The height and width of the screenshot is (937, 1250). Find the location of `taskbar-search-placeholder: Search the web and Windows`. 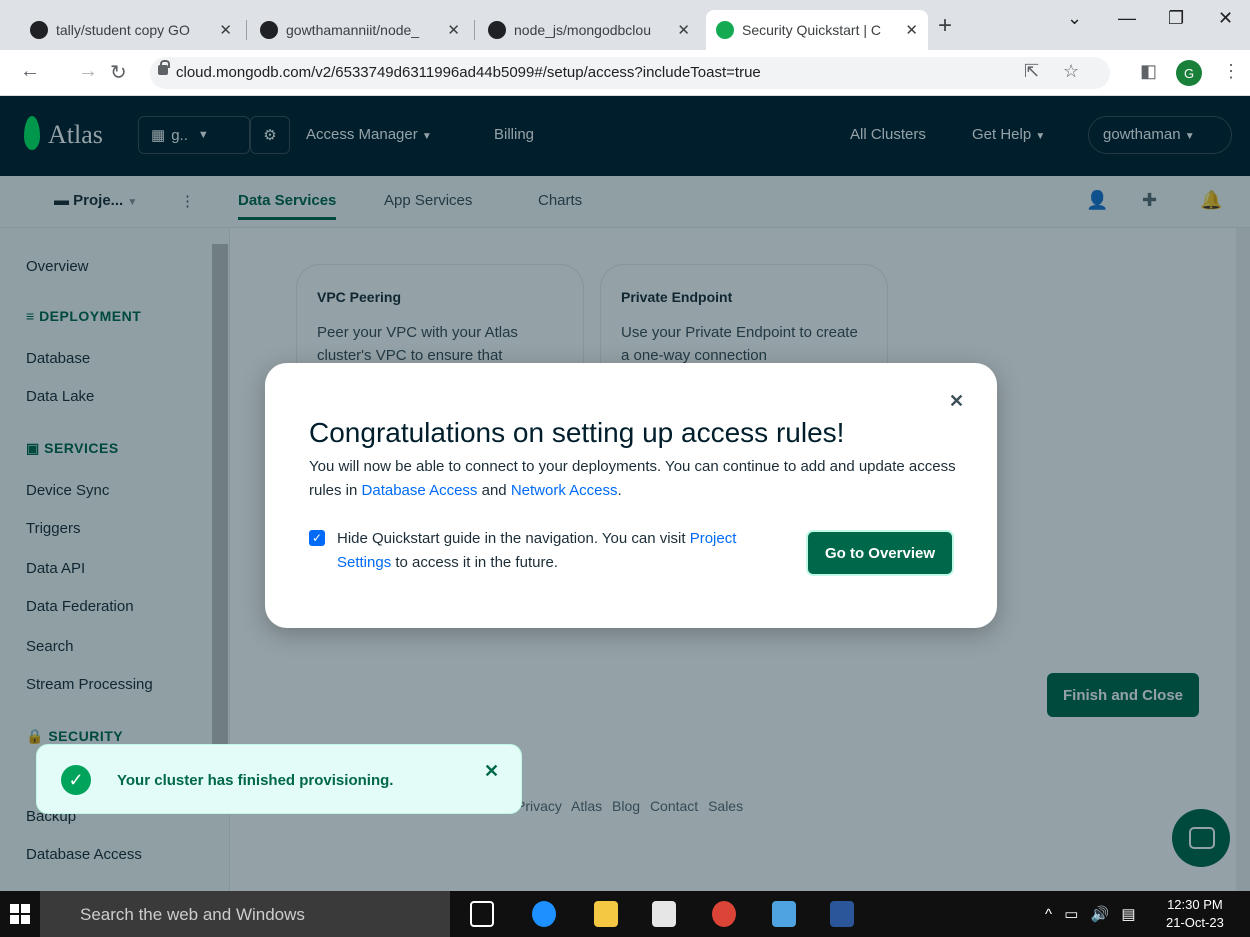

taskbar-search-placeholder: Search the web and Windows is located at coordinates (192, 914).